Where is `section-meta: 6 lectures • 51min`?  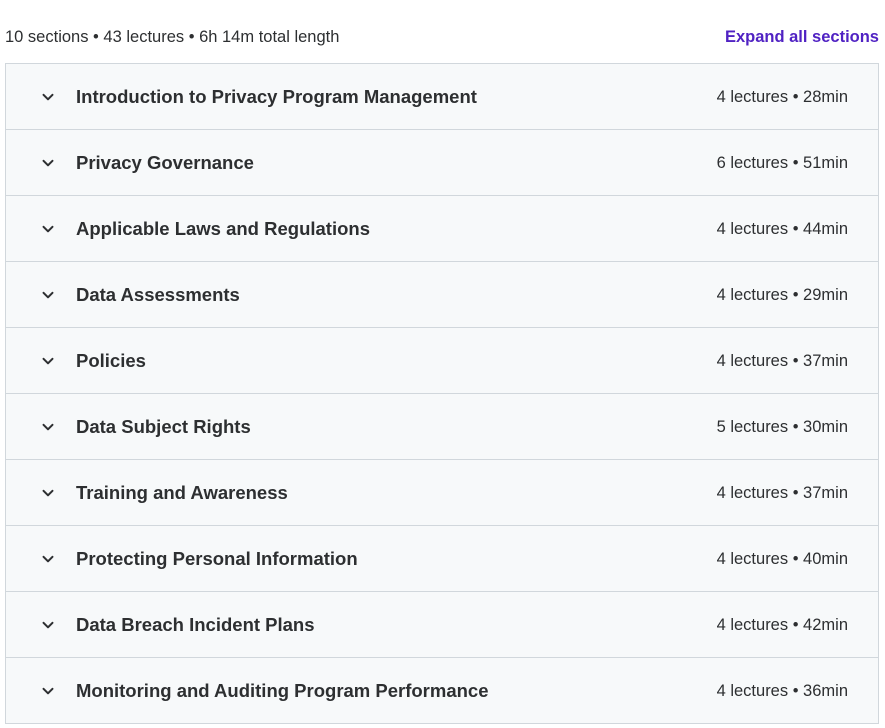 section-meta: 6 lectures • 51min is located at coordinates (782, 163).